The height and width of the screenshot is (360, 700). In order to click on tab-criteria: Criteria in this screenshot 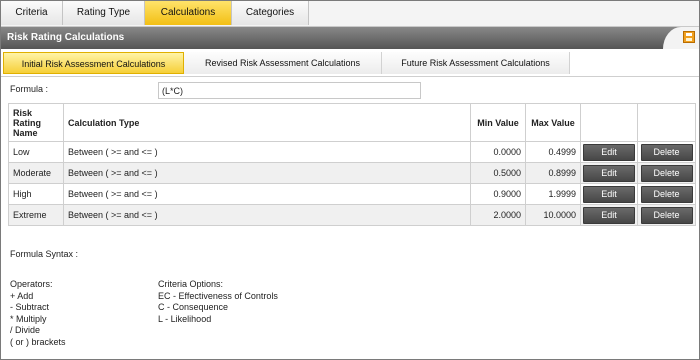, I will do `click(32, 13)`.